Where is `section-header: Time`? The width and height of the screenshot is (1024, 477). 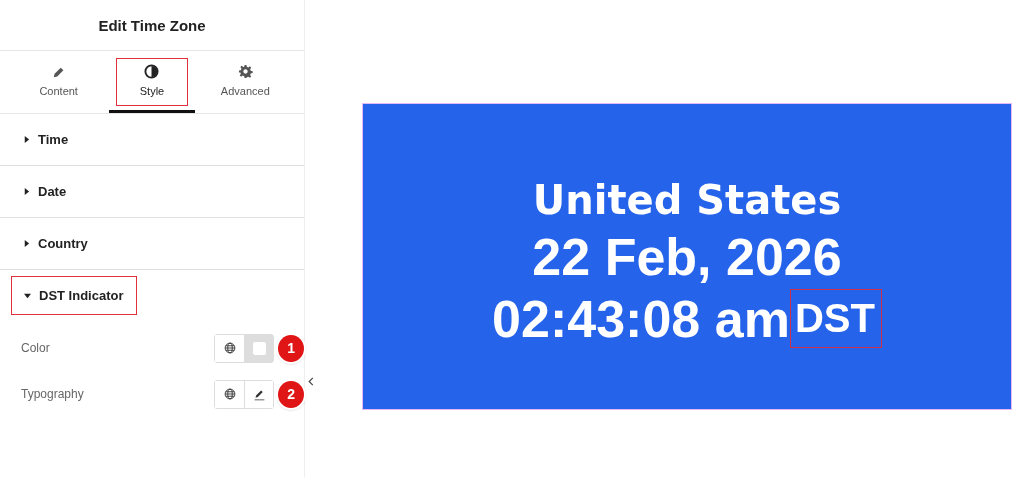
section-header: Time is located at coordinates (40, 139).